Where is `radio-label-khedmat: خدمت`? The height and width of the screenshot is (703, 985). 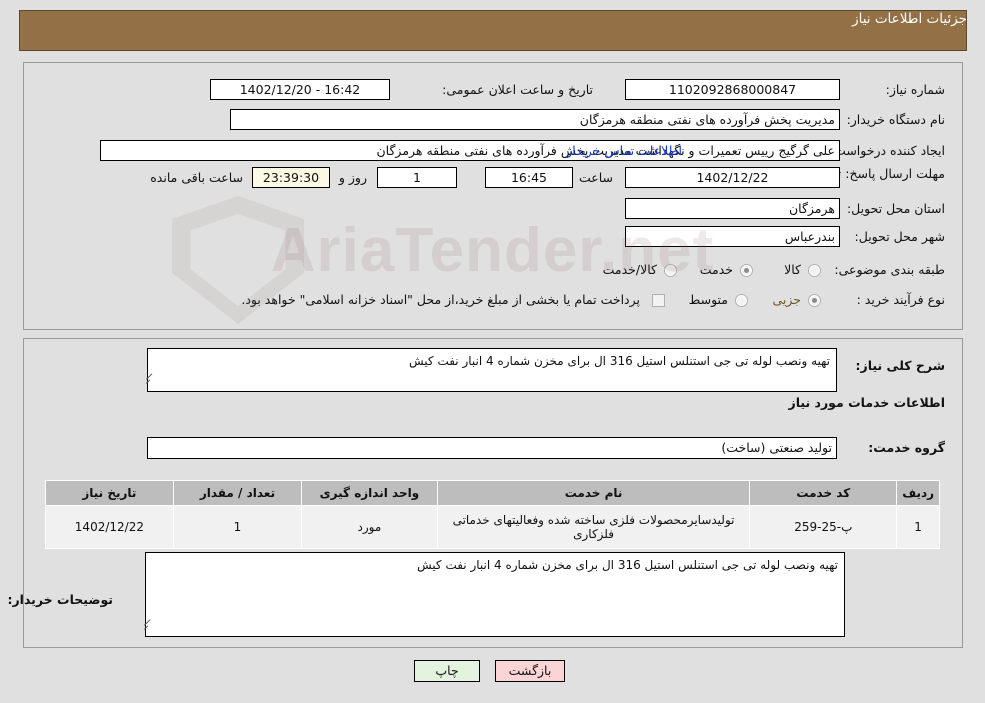
radio-label-khedmat: خدمت is located at coordinates (716, 269).